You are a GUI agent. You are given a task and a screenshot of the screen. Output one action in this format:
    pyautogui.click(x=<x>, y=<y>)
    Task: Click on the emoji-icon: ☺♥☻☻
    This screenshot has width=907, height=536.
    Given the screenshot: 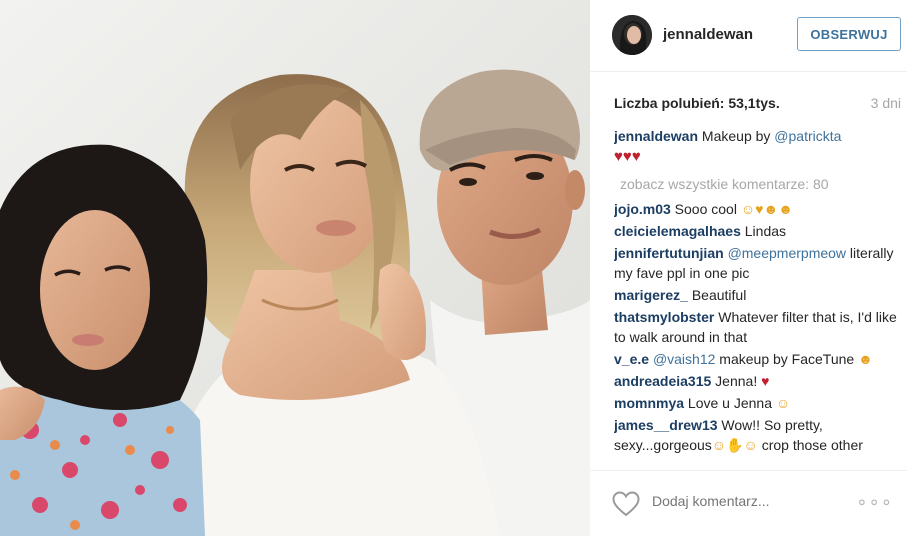 What is the action you would take?
    pyautogui.click(x=766, y=209)
    